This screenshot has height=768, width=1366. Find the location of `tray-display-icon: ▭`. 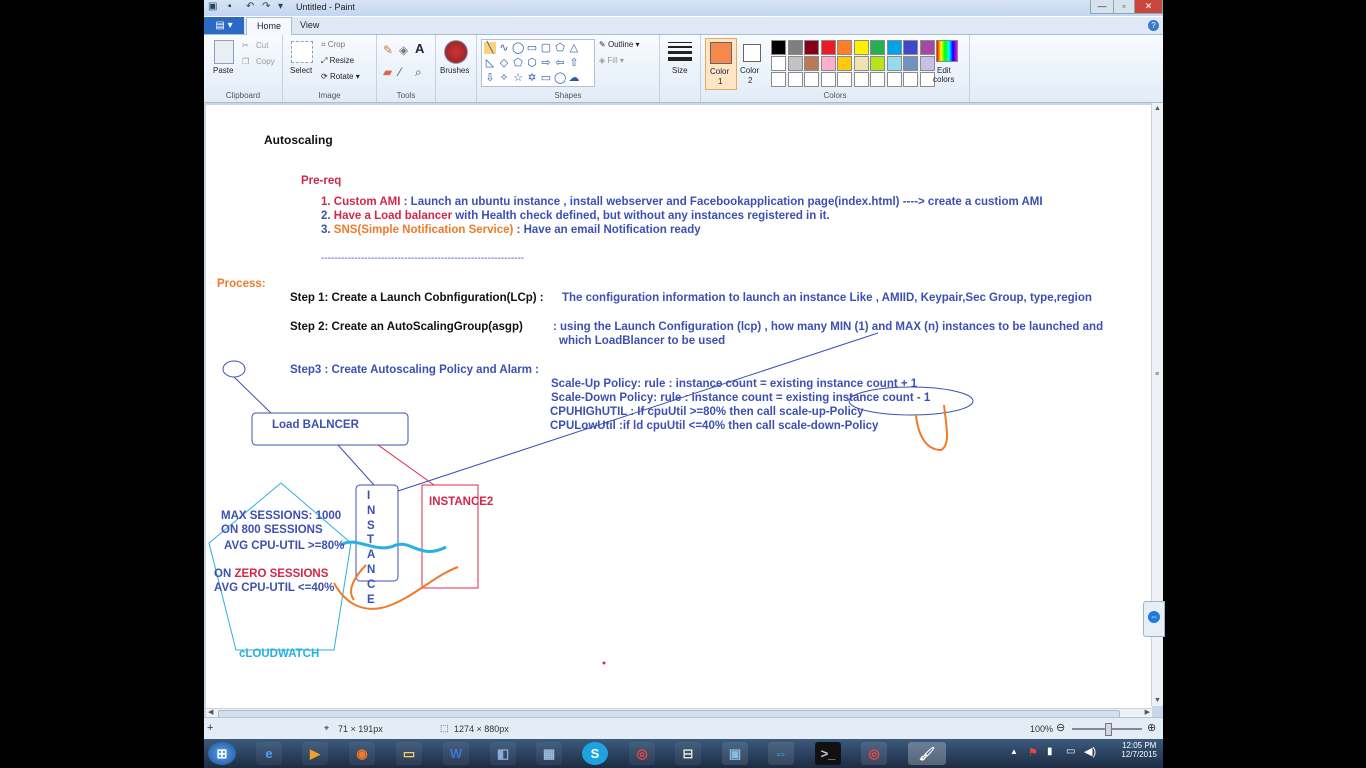

tray-display-icon: ▭ is located at coordinates (1070, 751).